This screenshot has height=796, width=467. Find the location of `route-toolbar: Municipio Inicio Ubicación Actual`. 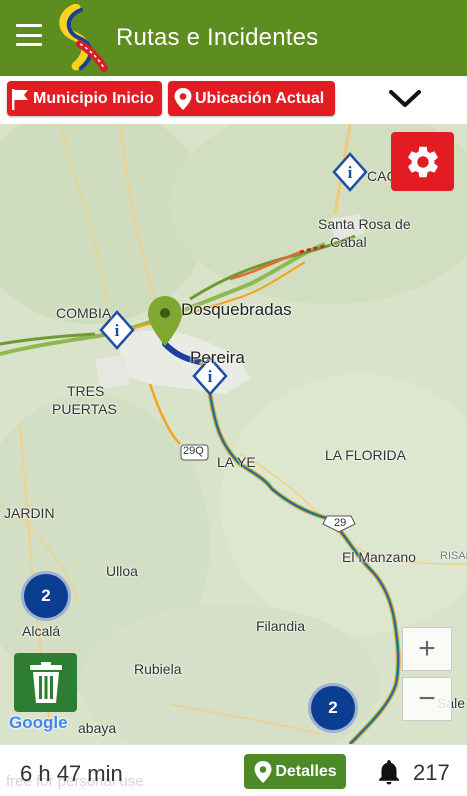

route-toolbar: Municipio Inicio Ubicación Actual is located at coordinates (233, 100).